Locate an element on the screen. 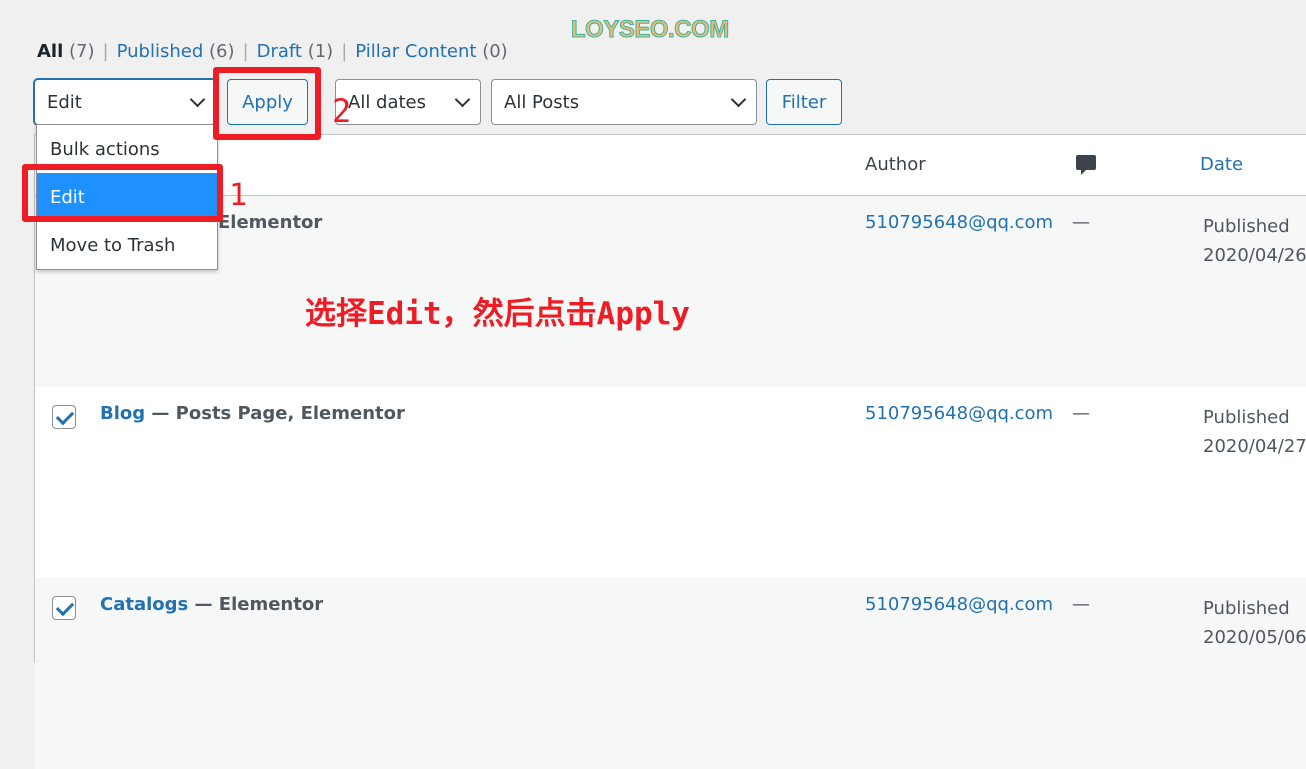 This screenshot has height=769, width=1306. post-date: Published 2020/04/26 is located at coordinates (1254, 241).